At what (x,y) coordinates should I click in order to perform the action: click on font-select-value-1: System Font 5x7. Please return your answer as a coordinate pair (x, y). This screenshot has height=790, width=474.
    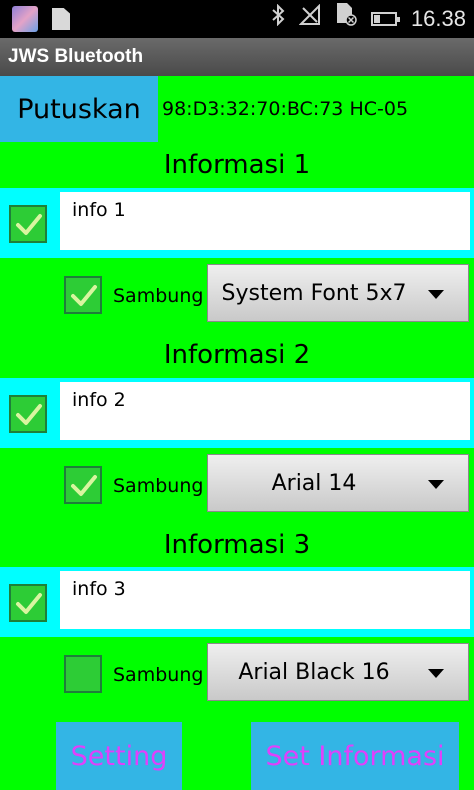
    Looking at the image, I should click on (314, 293).